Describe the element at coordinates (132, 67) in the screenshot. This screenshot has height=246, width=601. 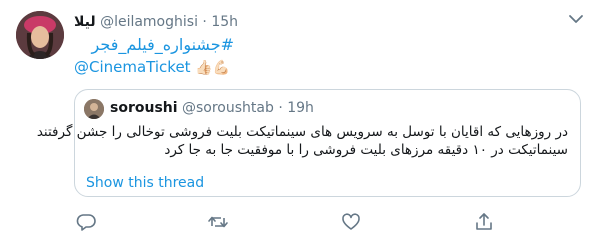
I see `mention-link: @CinemaTicket` at that location.